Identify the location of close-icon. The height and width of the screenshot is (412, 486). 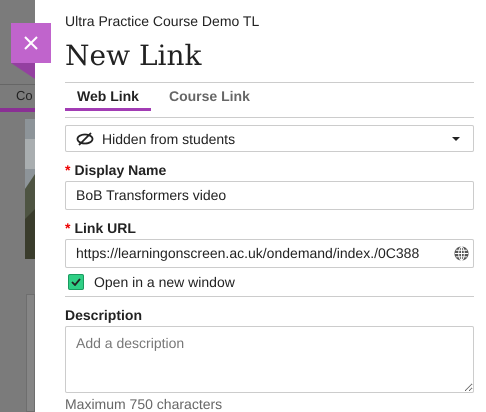
(31, 43).